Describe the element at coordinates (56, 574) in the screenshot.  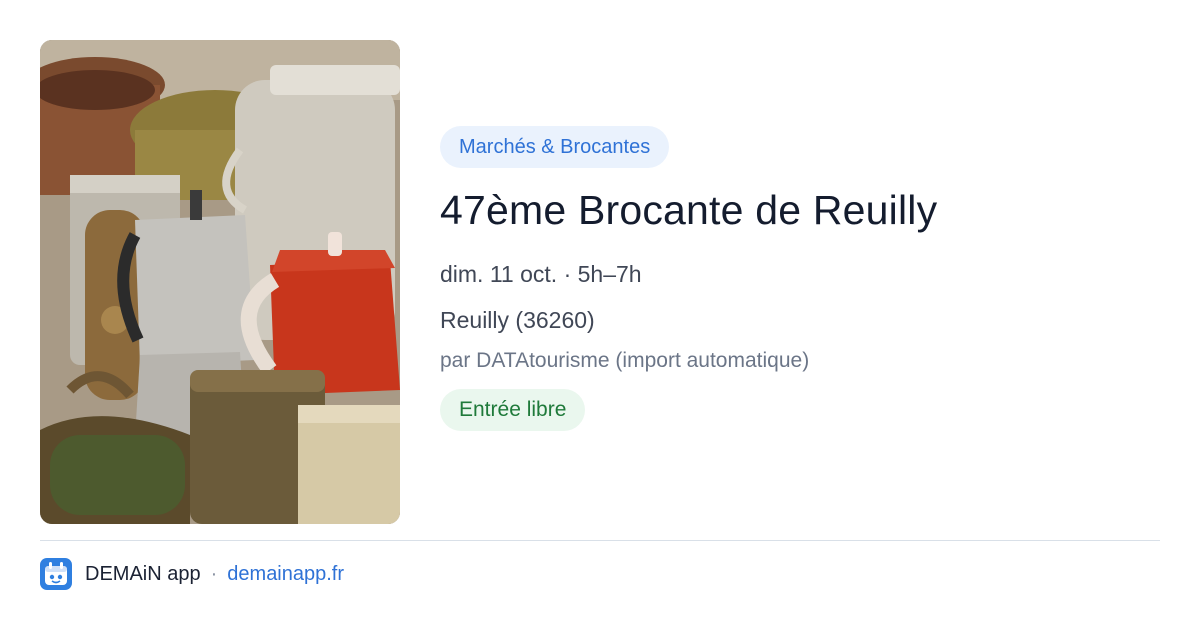
I see `demain-app-icon` at that location.